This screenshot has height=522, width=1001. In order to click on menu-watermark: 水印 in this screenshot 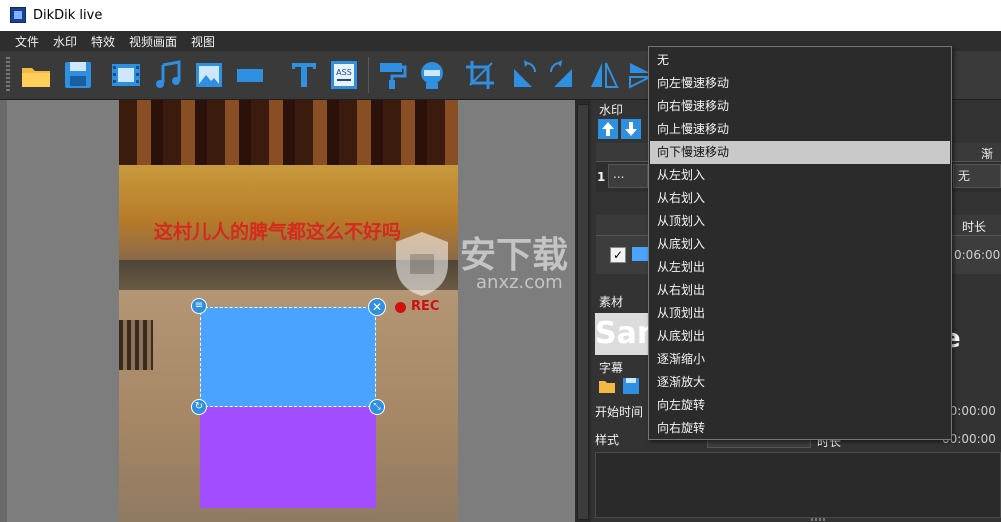, I will do `click(65, 41)`.